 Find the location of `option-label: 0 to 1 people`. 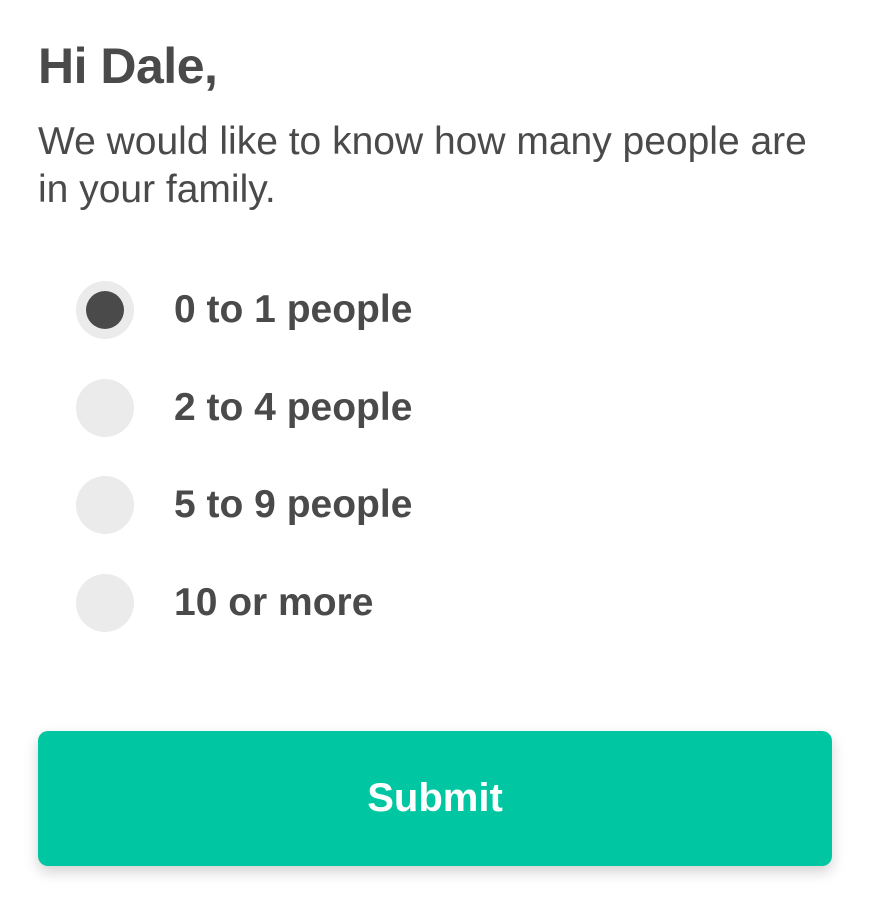

option-label: 0 to 1 people is located at coordinates (293, 309).